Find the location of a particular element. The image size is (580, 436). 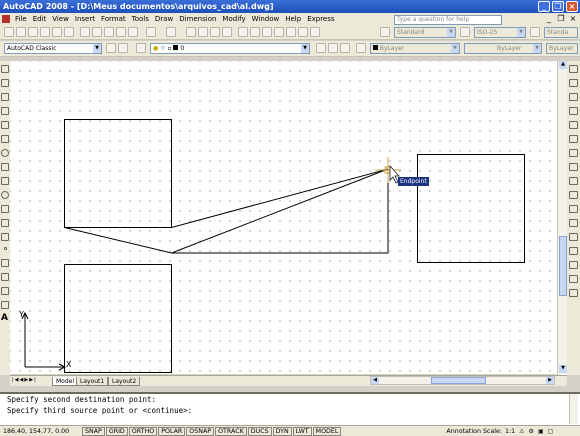

table-icon is located at coordinates (5, 305).